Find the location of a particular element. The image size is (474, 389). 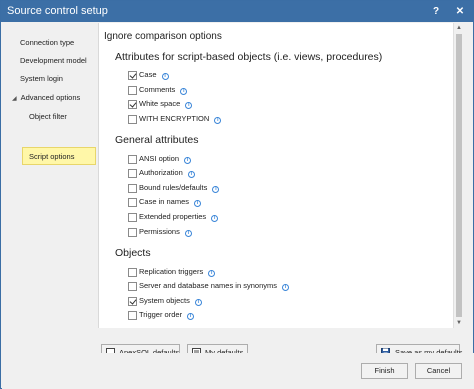

option-label: WITH ENCRYPTION is located at coordinates (174, 118).